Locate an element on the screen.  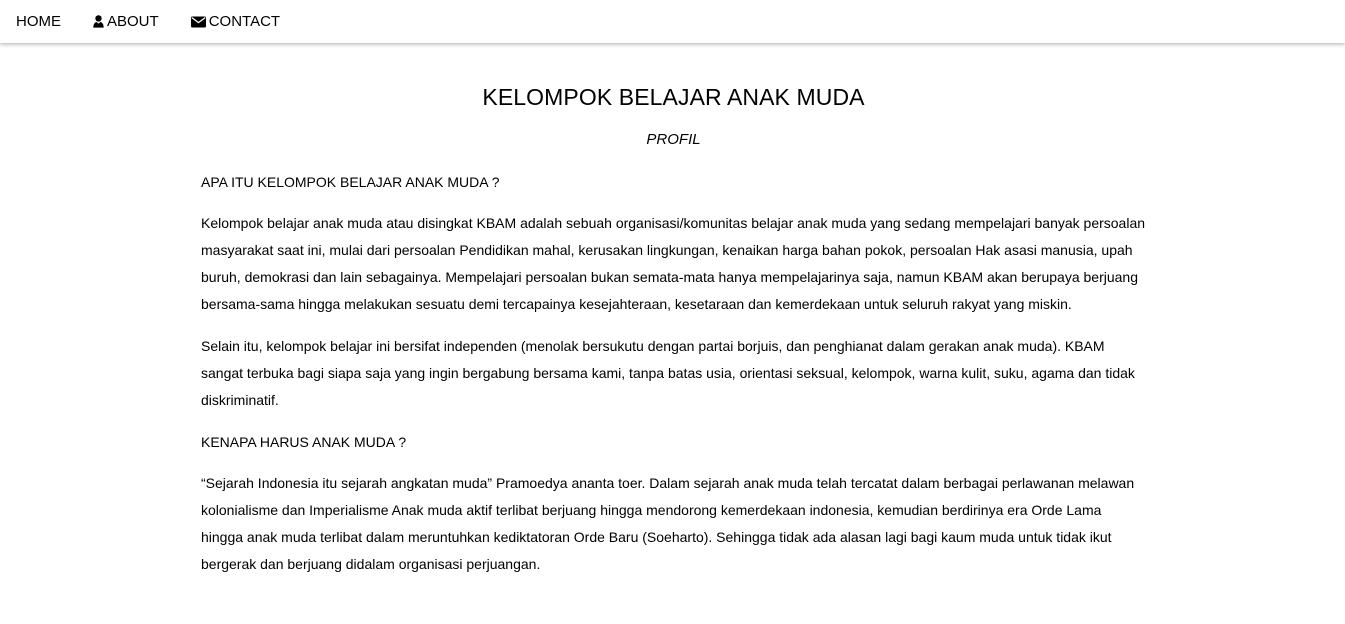
question-heading: APA ITU KELOMPOK BELAJAR ANAK MUDA ? is located at coordinates (350, 182).